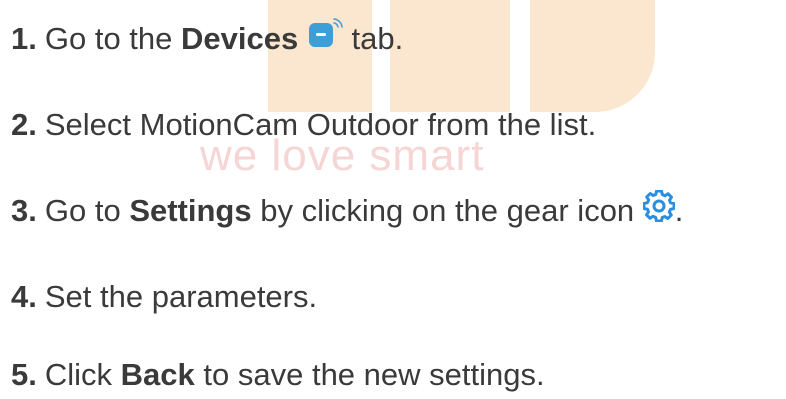 The width and height of the screenshot is (786, 399). Describe the element at coordinates (24, 374) in the screenshot. I see `step-number: 5.` at that location.